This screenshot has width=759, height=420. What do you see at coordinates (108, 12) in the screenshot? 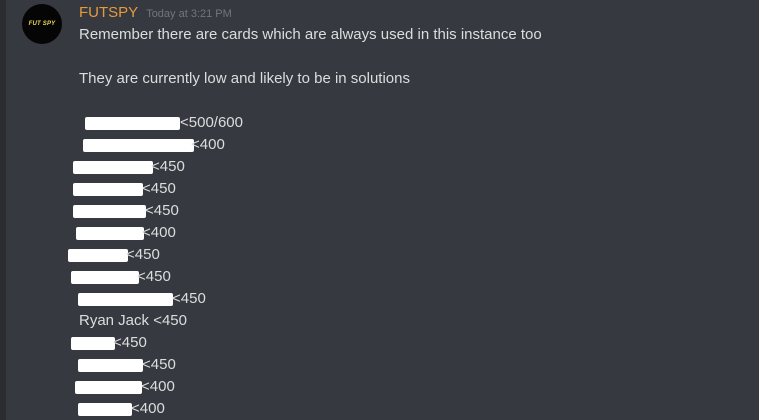
I see `username: FUTSPY` at bounding box center [108, 12].